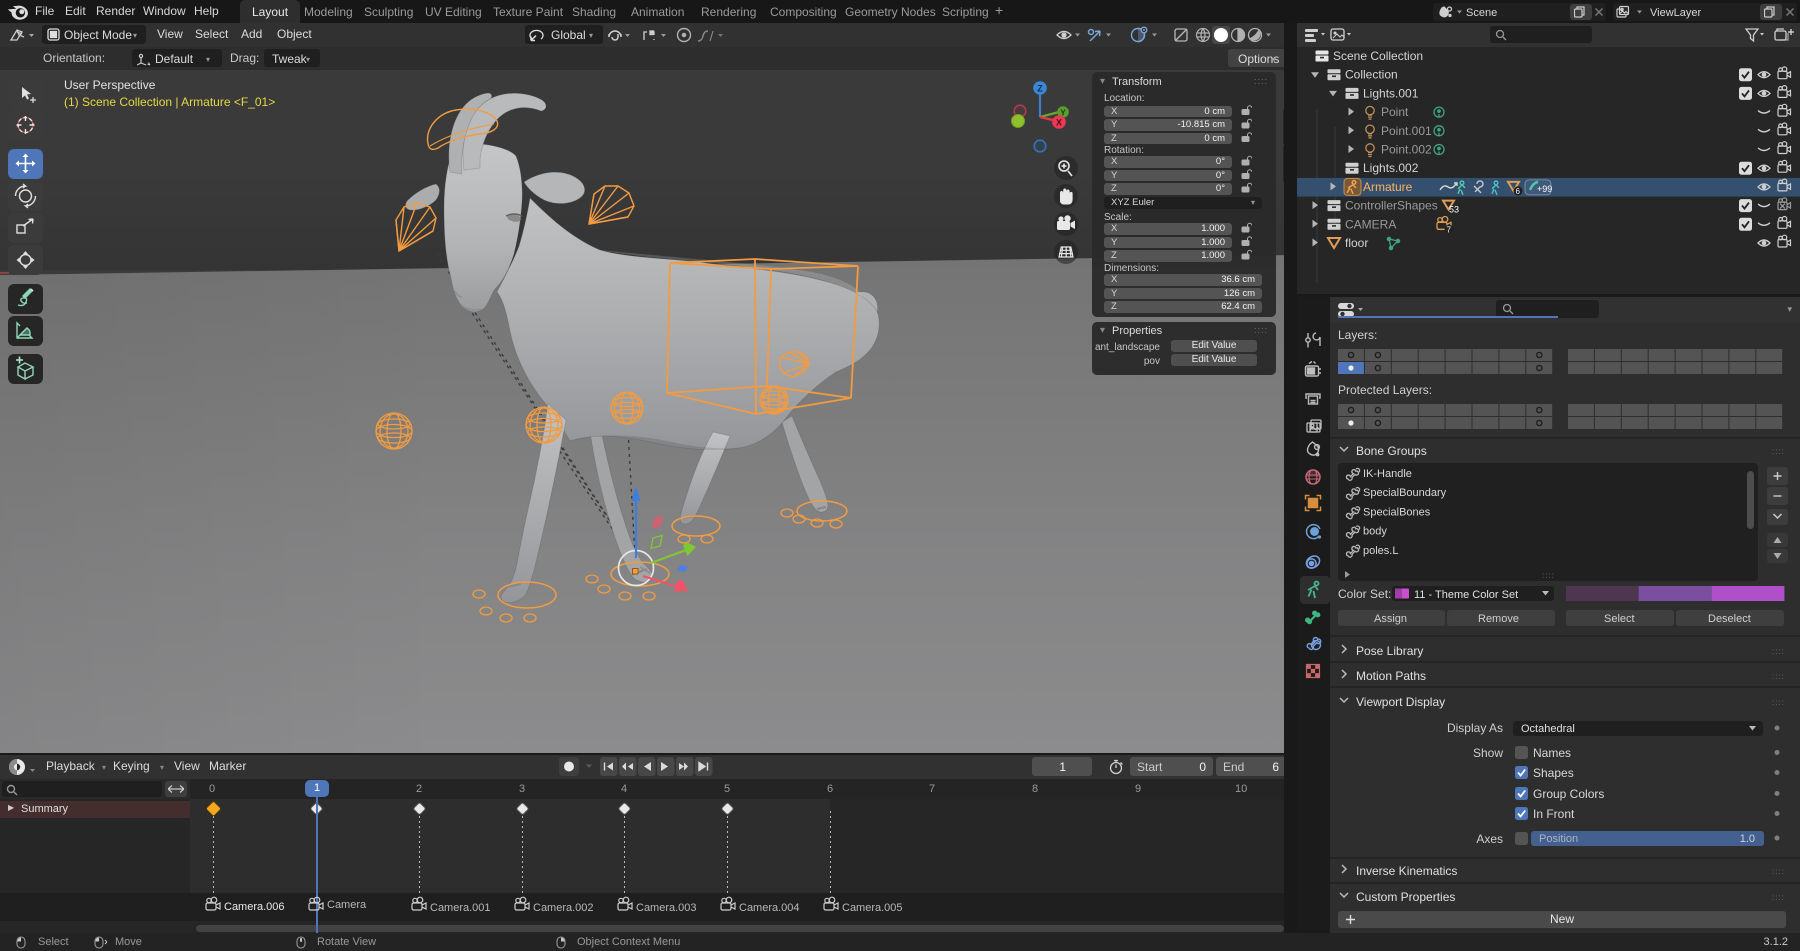  Describe the element at coordinates (1498, 619) in the screenshot. I see `svg-text: Remove` at that location.